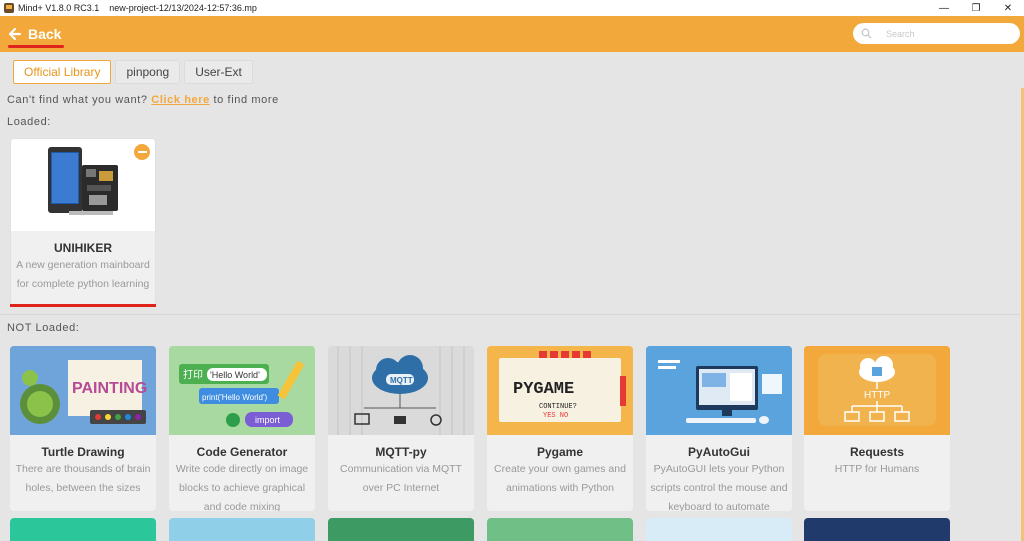 The image size is (1024, 541). Describe the element at coordinates (234, 397) in the screenshot. I see `thumb-label: print('Hello World')` at that location.